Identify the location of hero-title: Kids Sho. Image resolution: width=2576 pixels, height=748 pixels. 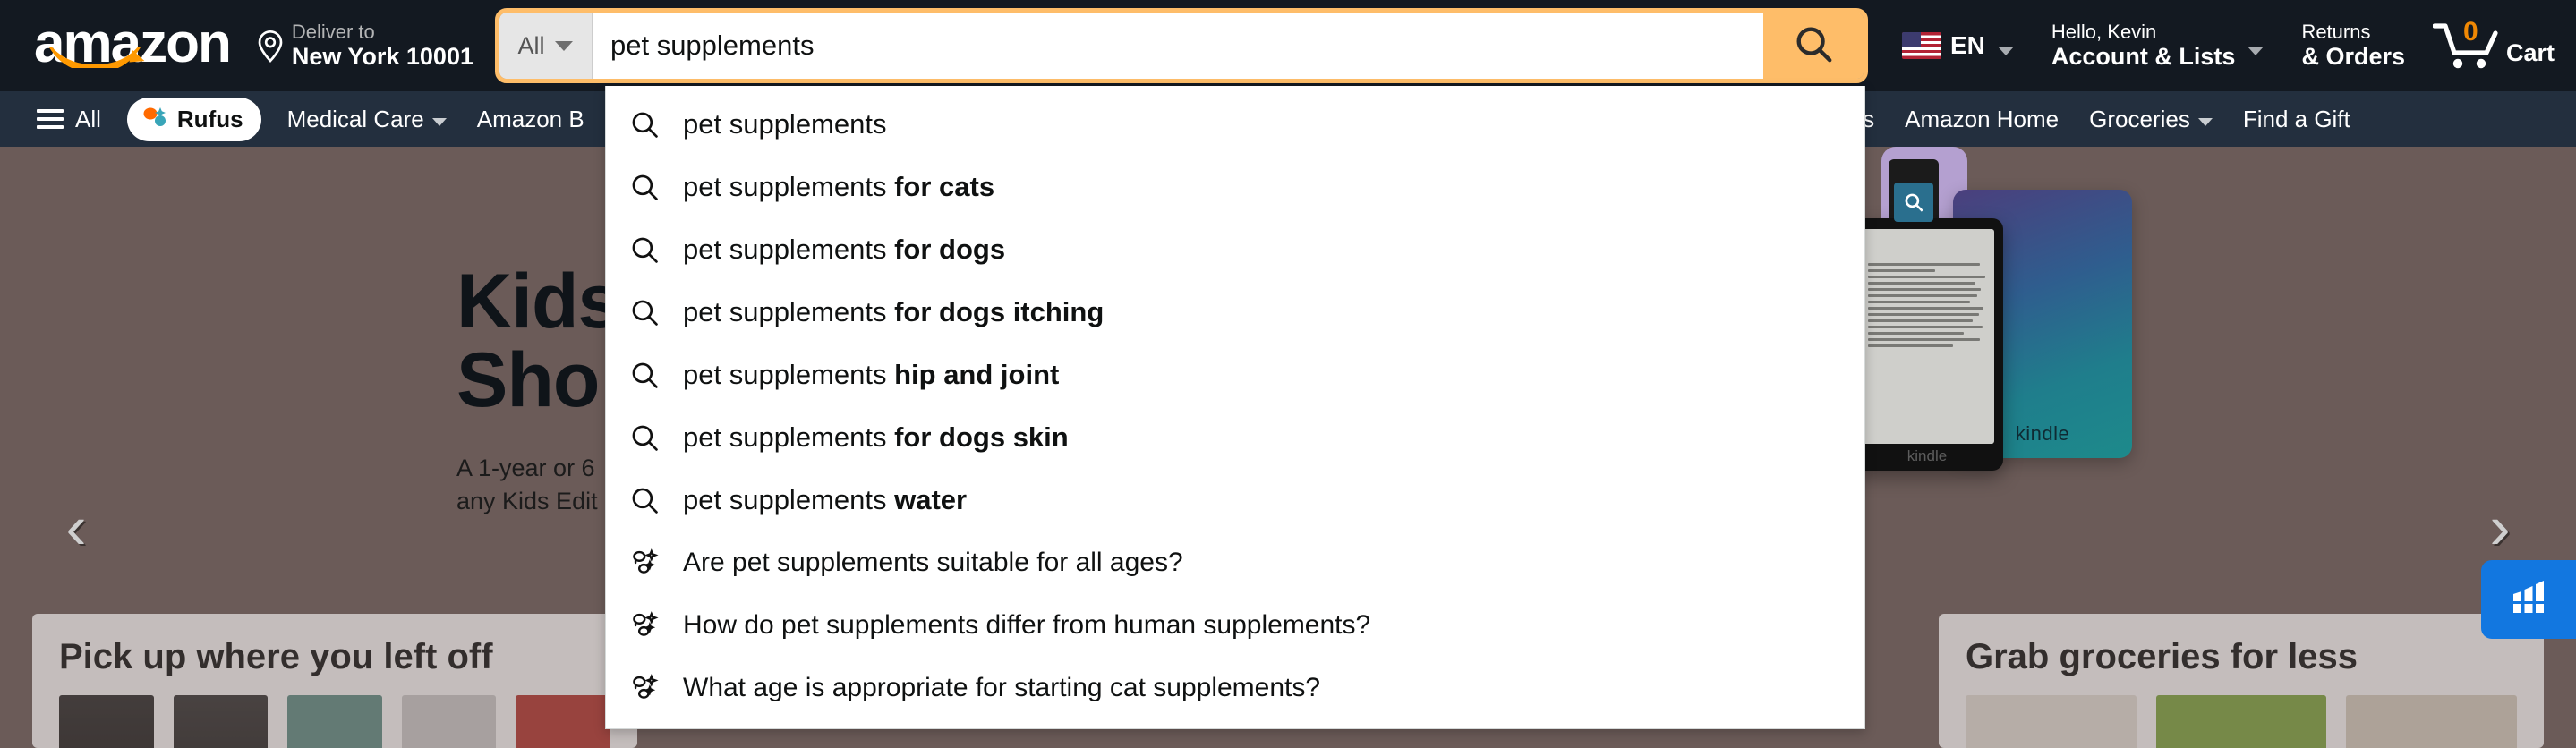
(538, 342).